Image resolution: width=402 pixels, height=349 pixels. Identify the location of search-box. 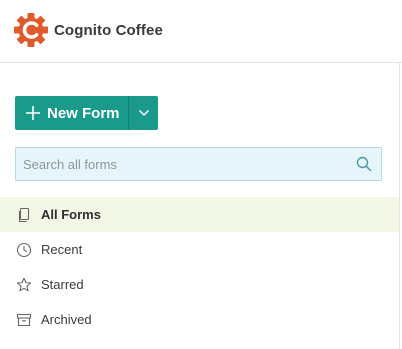
(198, 164).